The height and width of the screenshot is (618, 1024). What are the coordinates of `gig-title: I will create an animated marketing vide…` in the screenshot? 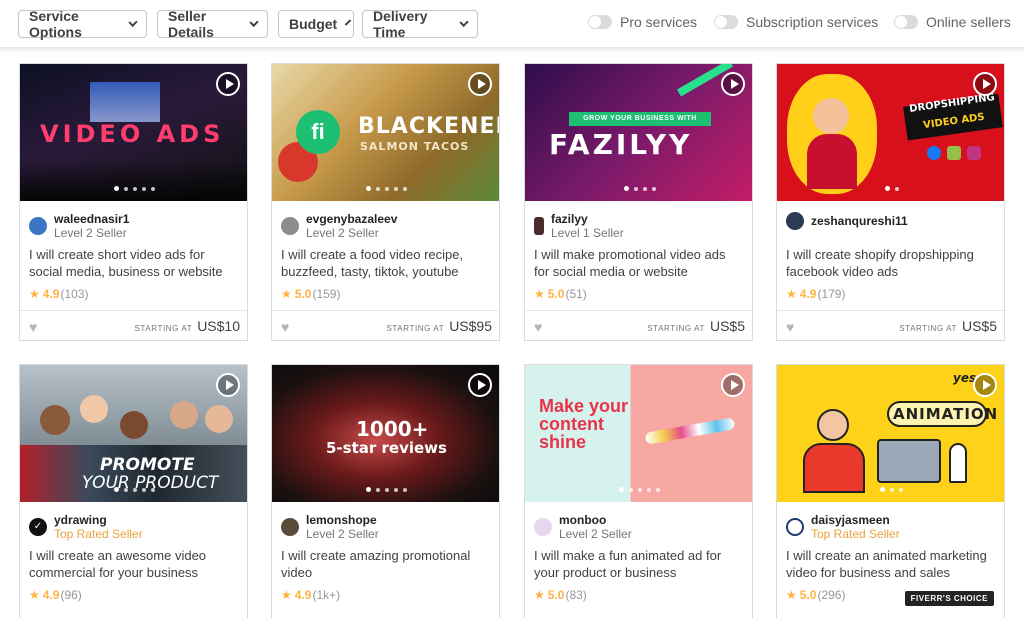 It's located at (891, 564).